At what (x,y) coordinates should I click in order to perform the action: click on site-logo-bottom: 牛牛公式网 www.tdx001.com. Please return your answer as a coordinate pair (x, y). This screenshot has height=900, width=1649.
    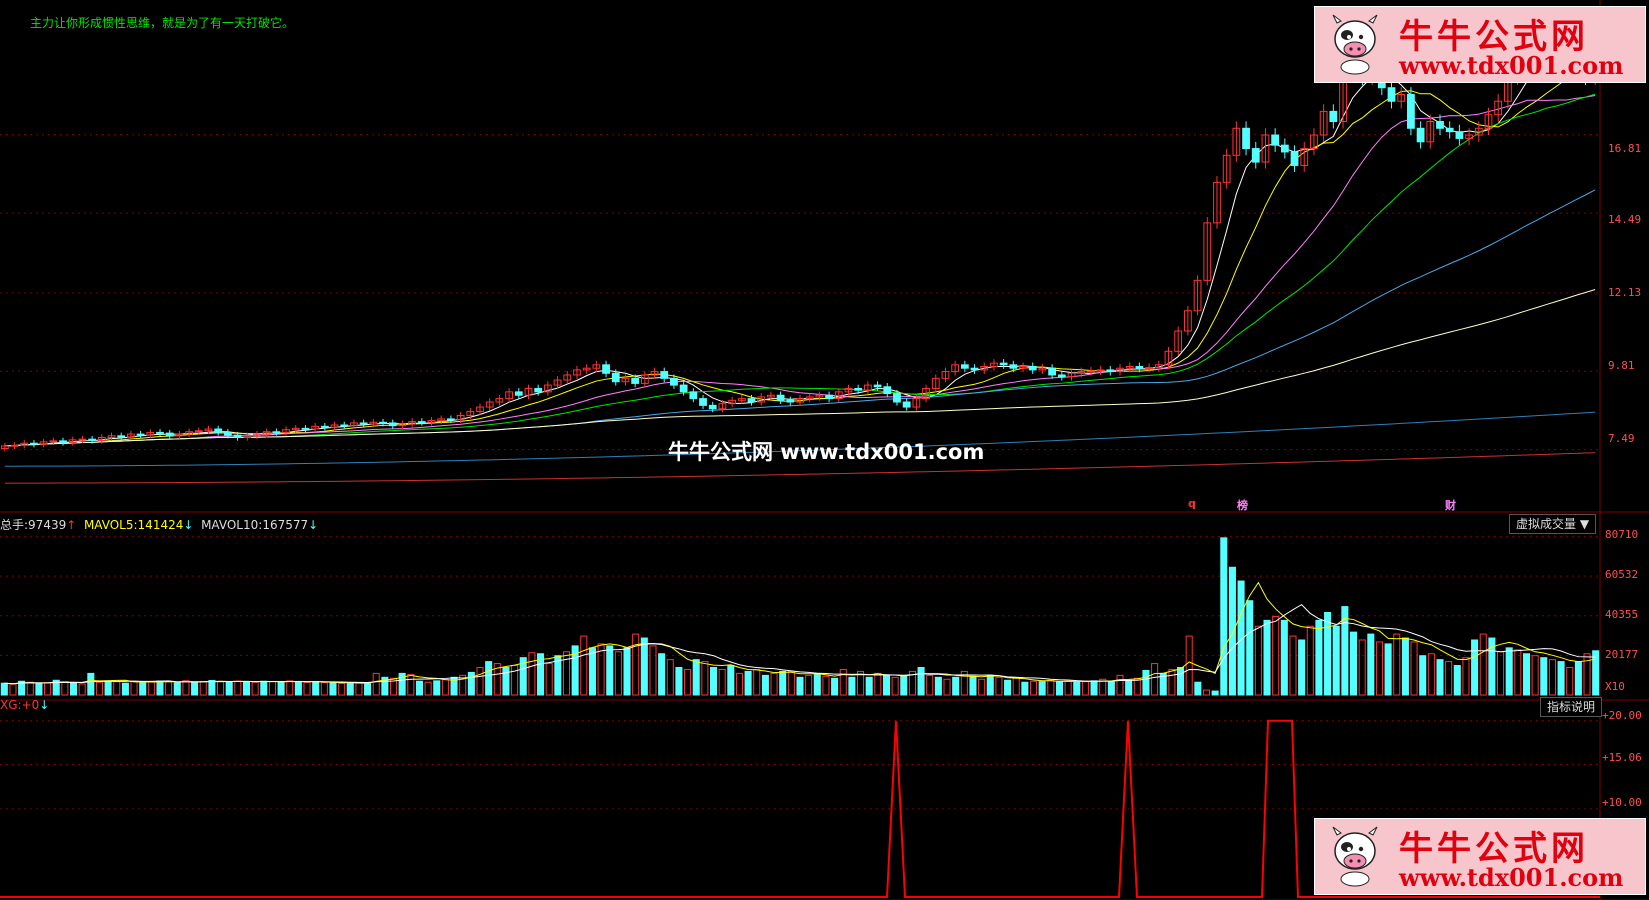
    Looking at the image, I should click on (1480, 856).